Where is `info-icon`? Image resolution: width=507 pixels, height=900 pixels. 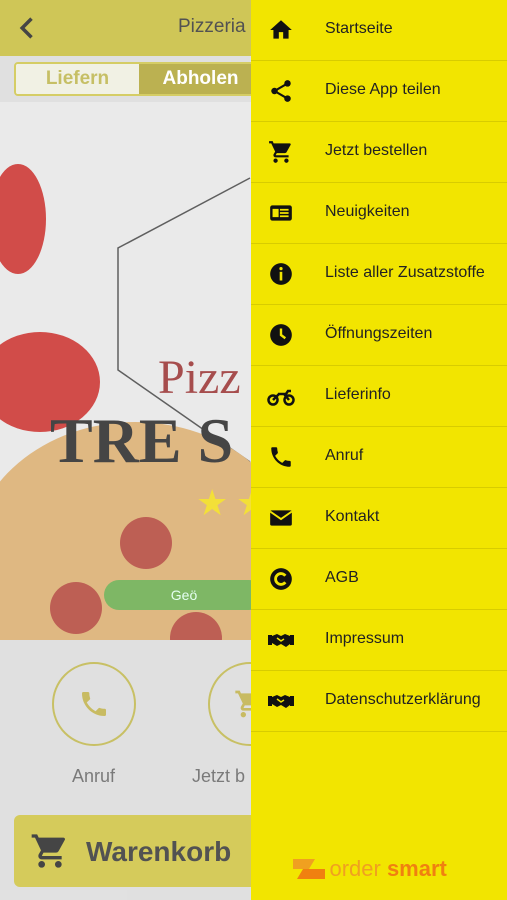
info-icon is located at coordinates (281, 274).